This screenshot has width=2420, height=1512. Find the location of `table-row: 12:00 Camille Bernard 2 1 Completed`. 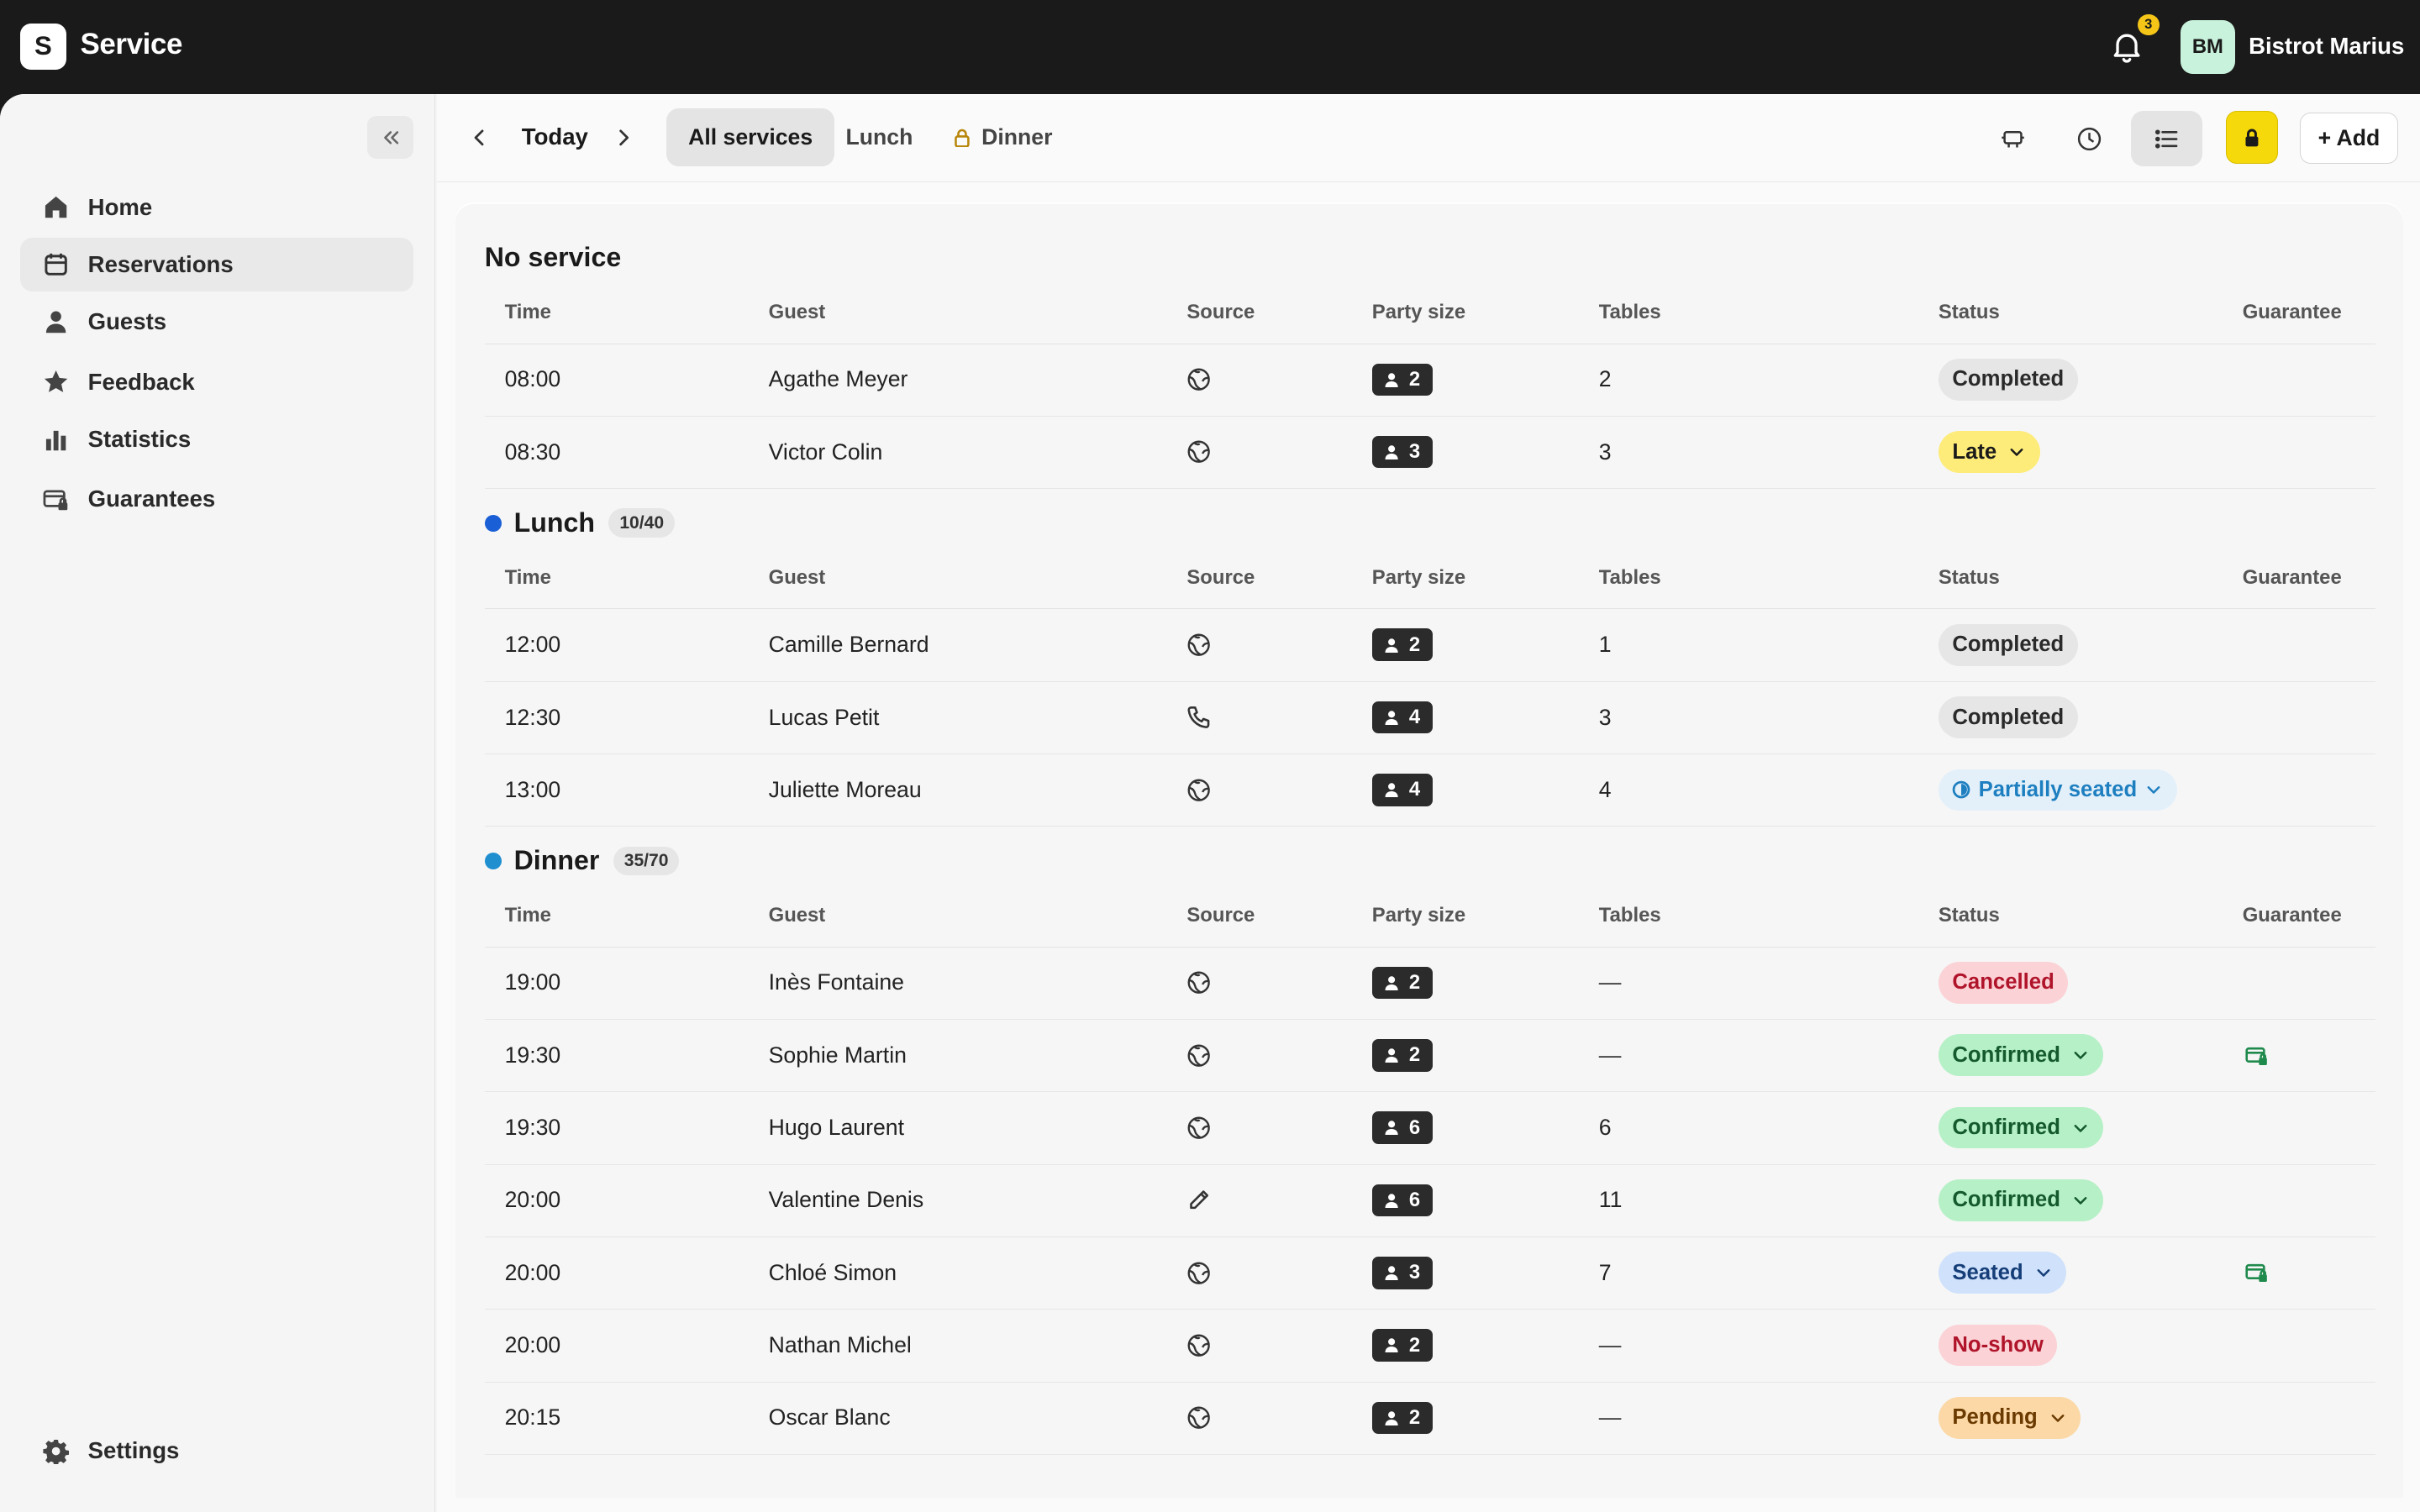

table-row: 12:00 Camille Bernard 2 1 Completed is located at coordinates (1429, 645).